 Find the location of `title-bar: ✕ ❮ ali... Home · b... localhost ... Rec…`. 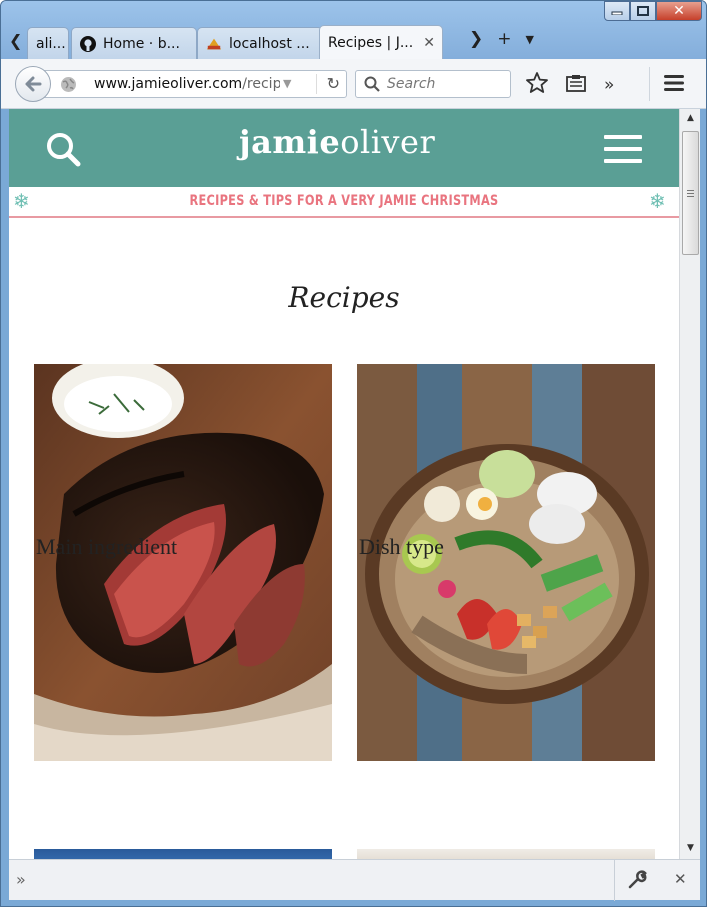

title-bar: ✕ ❮ ali... Home · b... localhost ... Rec… is located at coordinates (353, 30).